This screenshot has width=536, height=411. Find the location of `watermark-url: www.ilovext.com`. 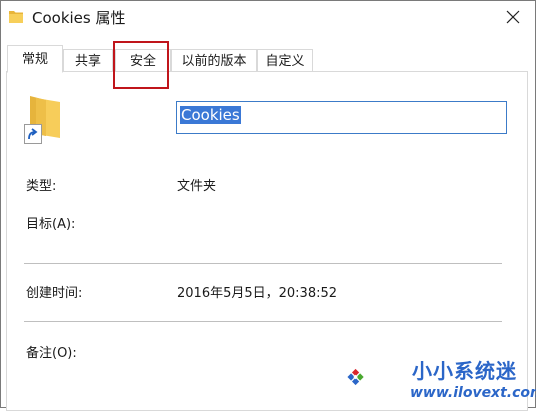

watermark-url: www.ilovext.com is located at coordinates (473, 393).